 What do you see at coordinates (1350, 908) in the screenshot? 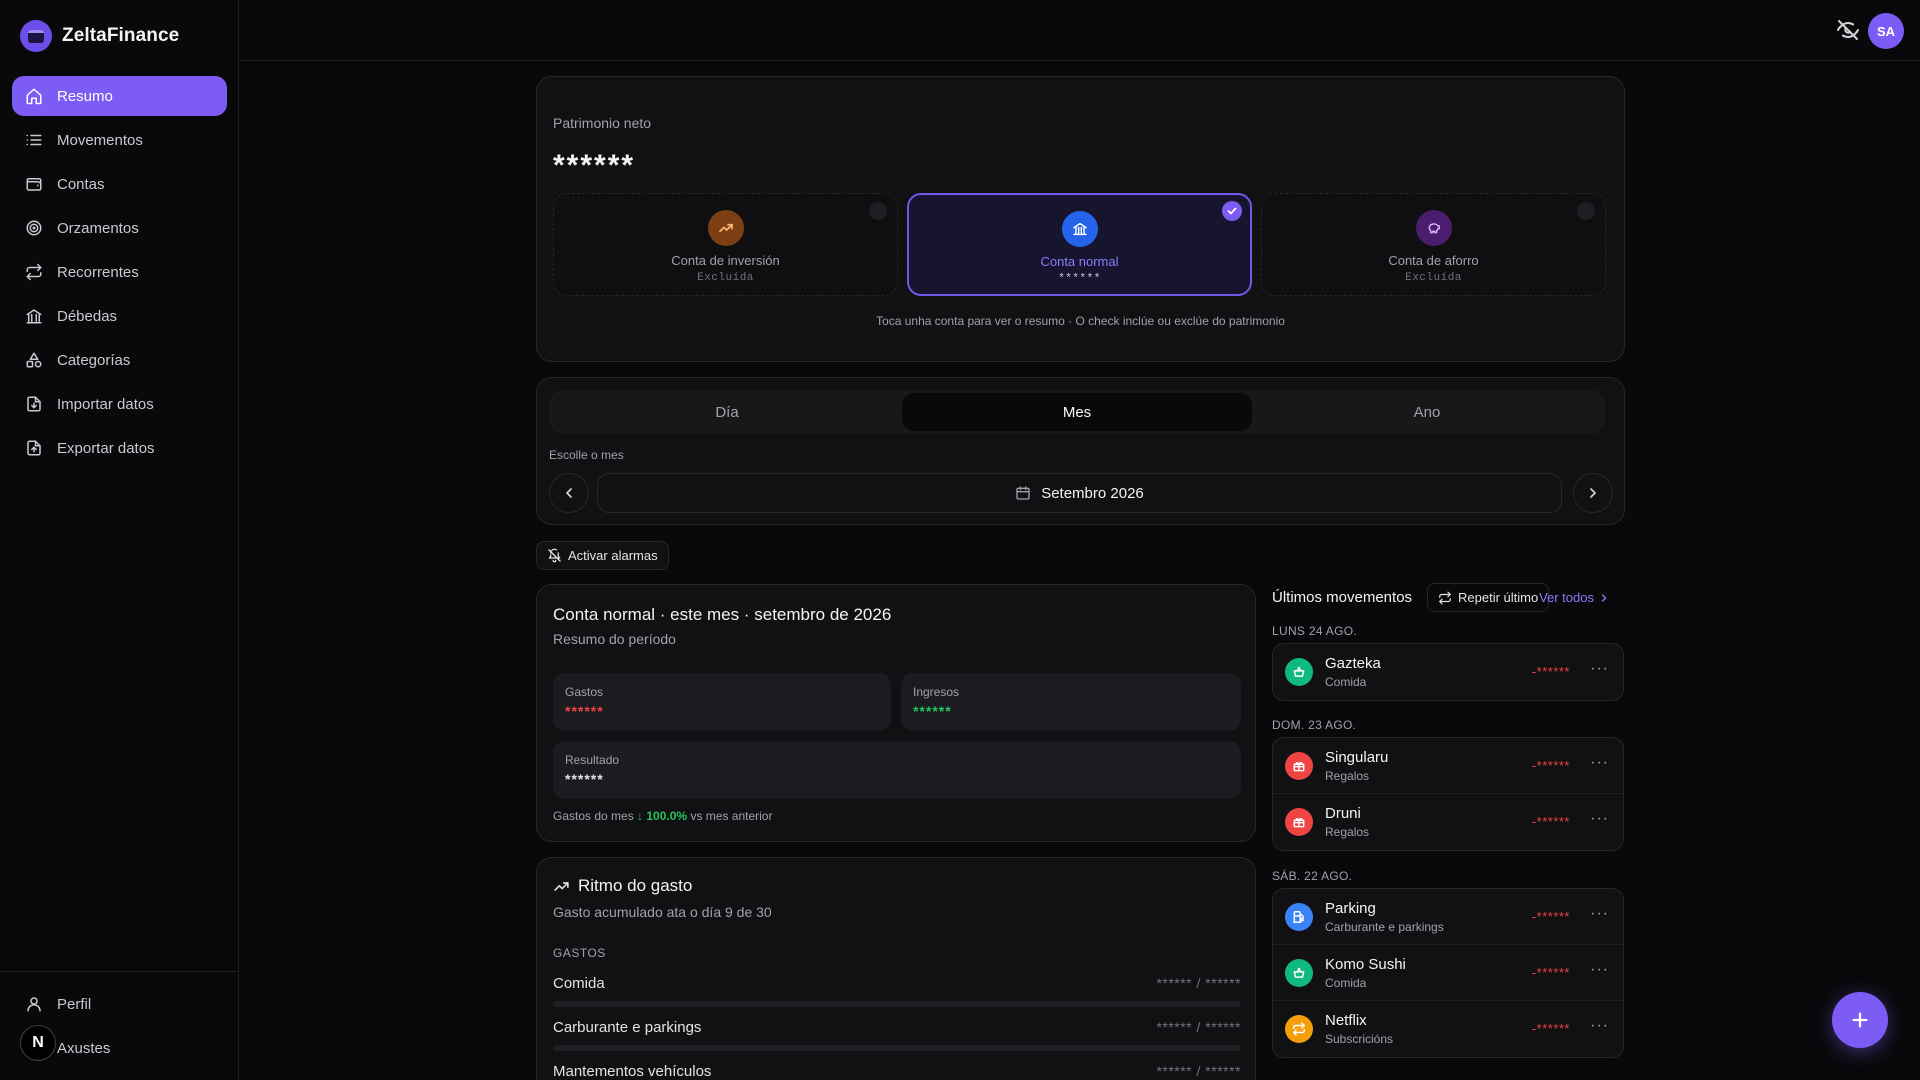
I see `movement-name: Parking` at bounding box center [1350, 908].